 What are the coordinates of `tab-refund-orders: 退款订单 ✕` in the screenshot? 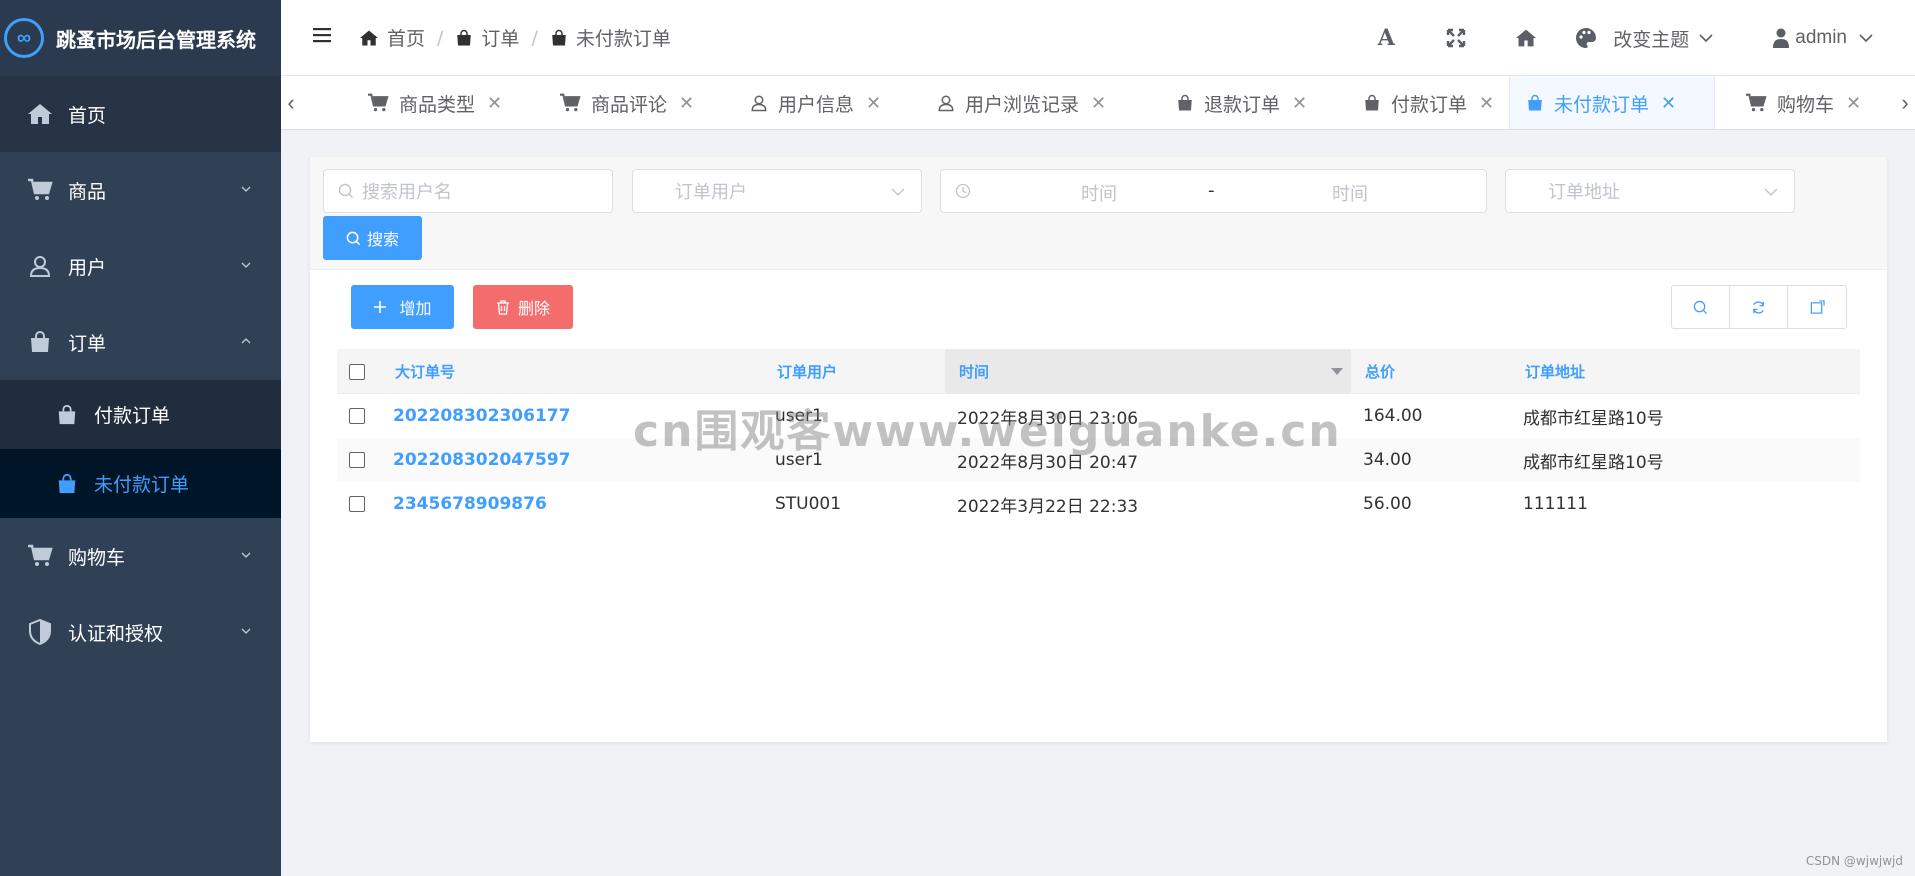 It's located at (1241, 102).